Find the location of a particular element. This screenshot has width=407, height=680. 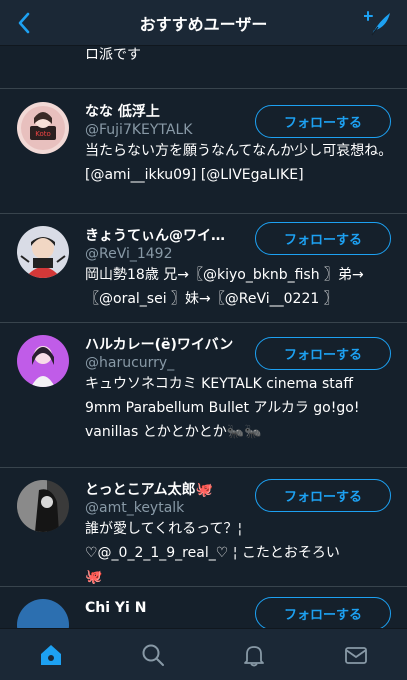

tab-messages is located at coordinates (356, 655).